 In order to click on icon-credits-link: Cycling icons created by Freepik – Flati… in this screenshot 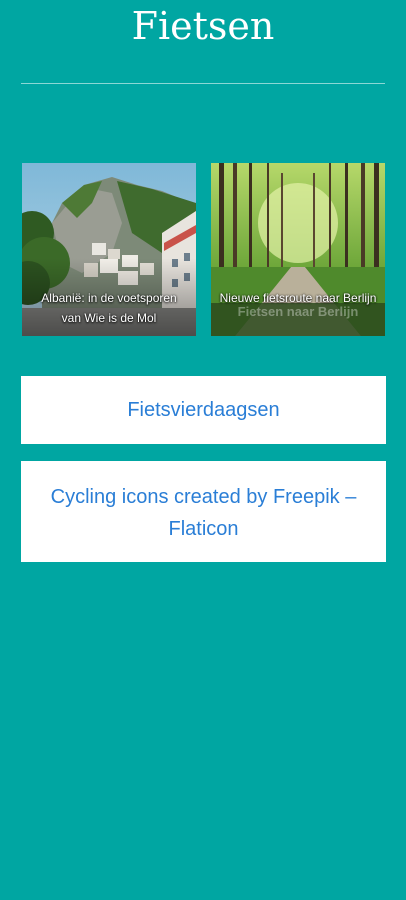, I will do `click(203, 511)`.